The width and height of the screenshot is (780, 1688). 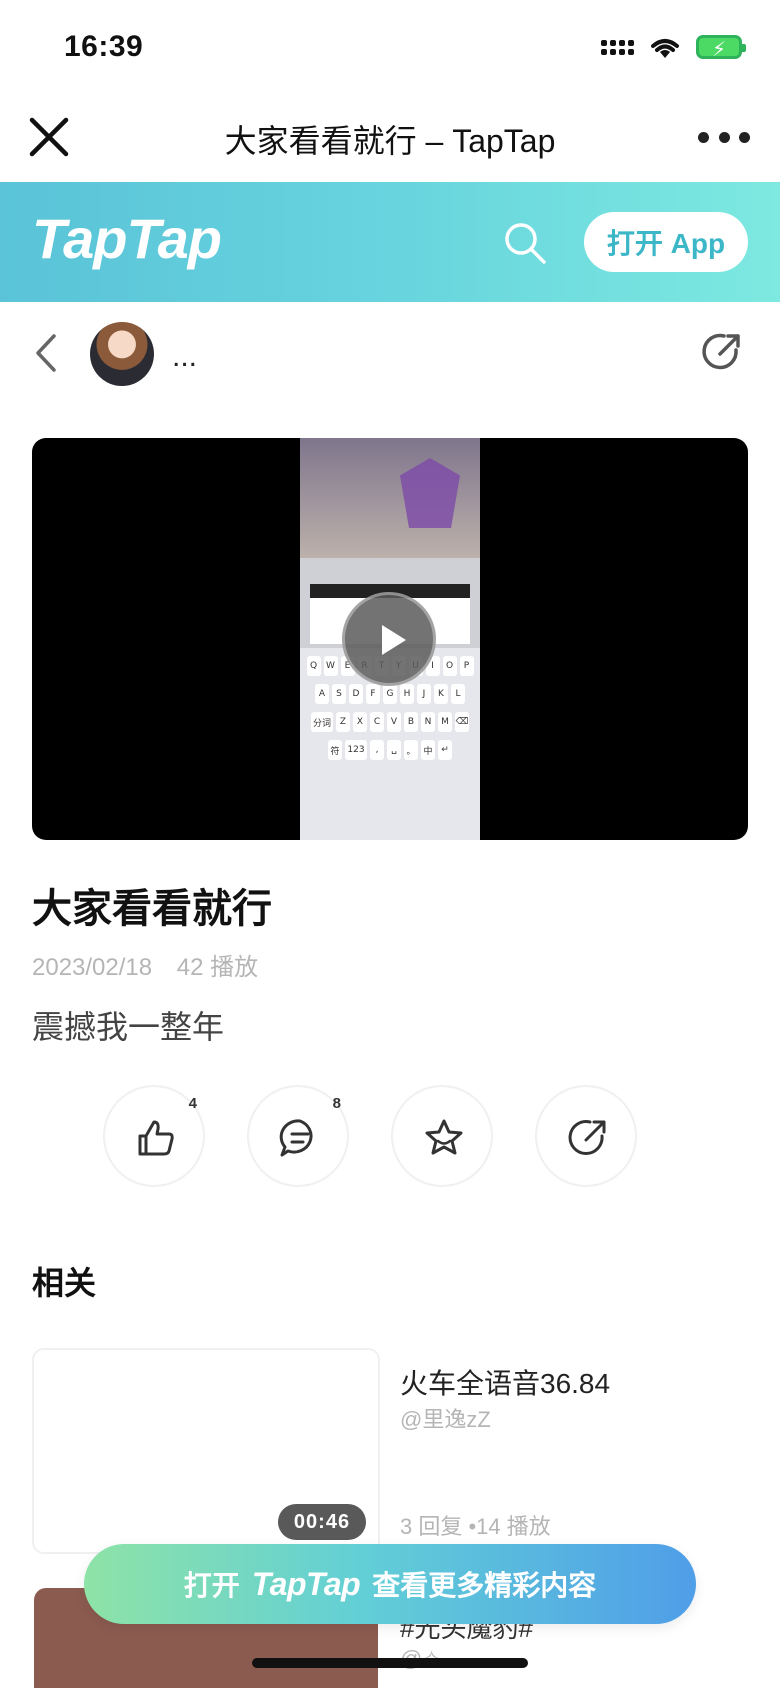 What do you see at coordinates (475, 1526) in the screenshot?
I see `related-video-stats: 3 回复 •14 播放` at bounding box center [475, 1526].